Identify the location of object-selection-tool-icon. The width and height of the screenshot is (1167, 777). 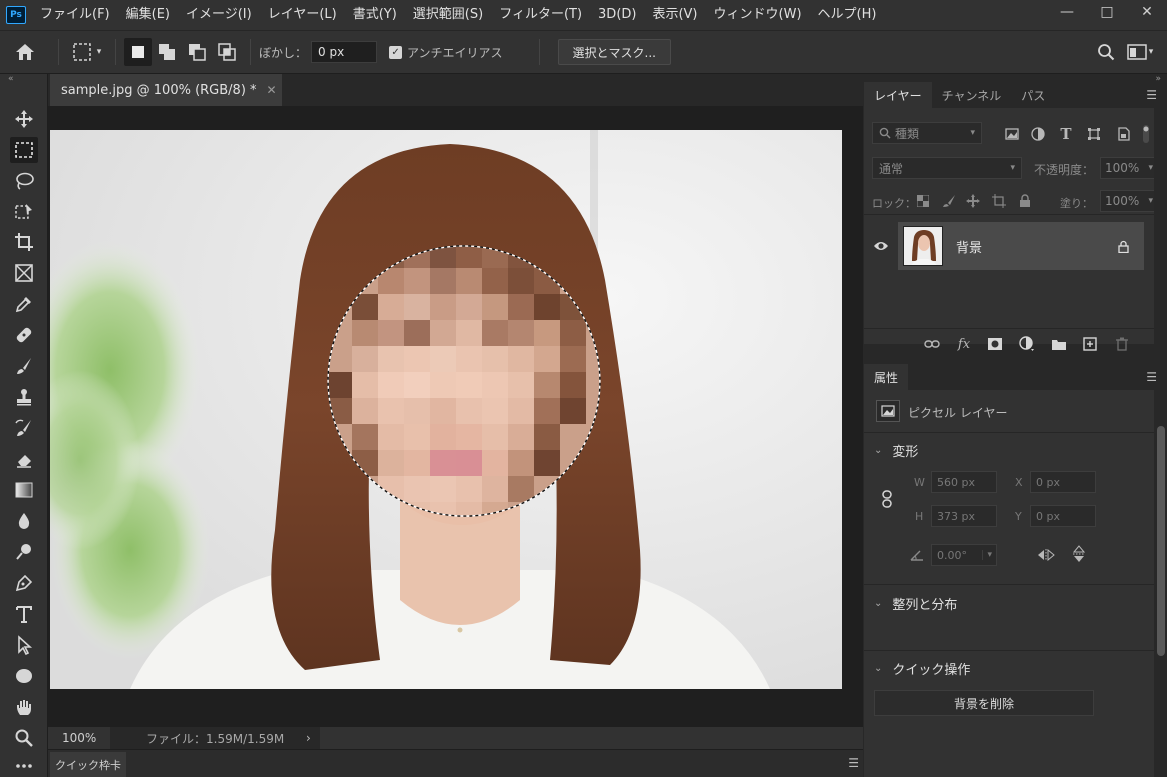
(24, 211).